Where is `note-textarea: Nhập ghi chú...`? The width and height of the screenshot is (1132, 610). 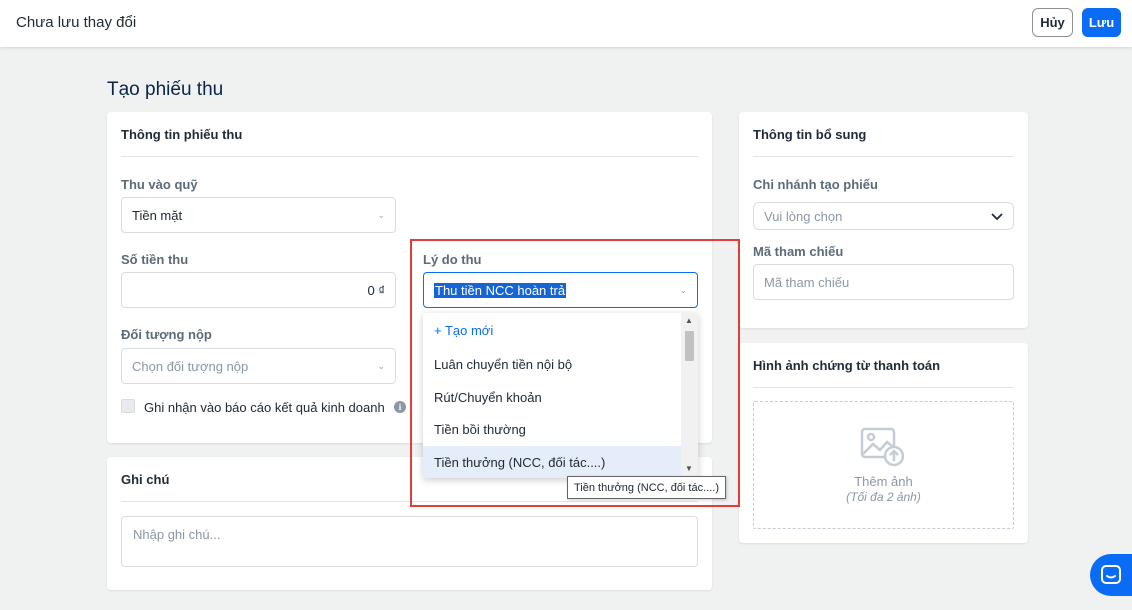
note-textarea: Nhập ghi chú... is located at coordinates (409, 541).